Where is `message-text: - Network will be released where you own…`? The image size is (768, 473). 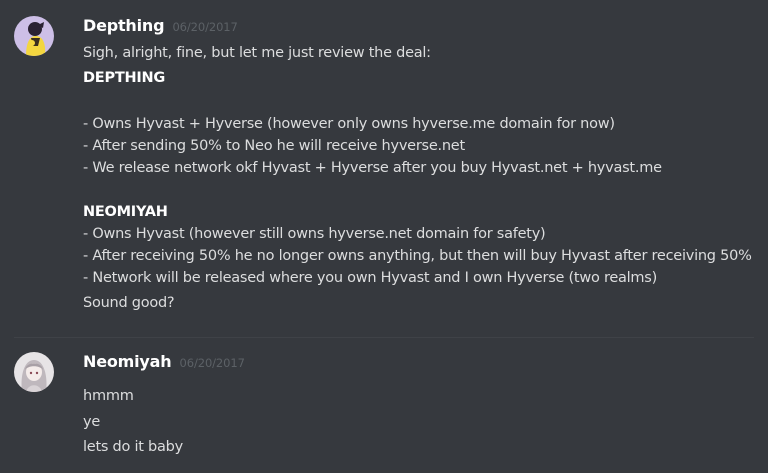
message-text: - Network will be released where you own… is located at coordinates (370, 278).